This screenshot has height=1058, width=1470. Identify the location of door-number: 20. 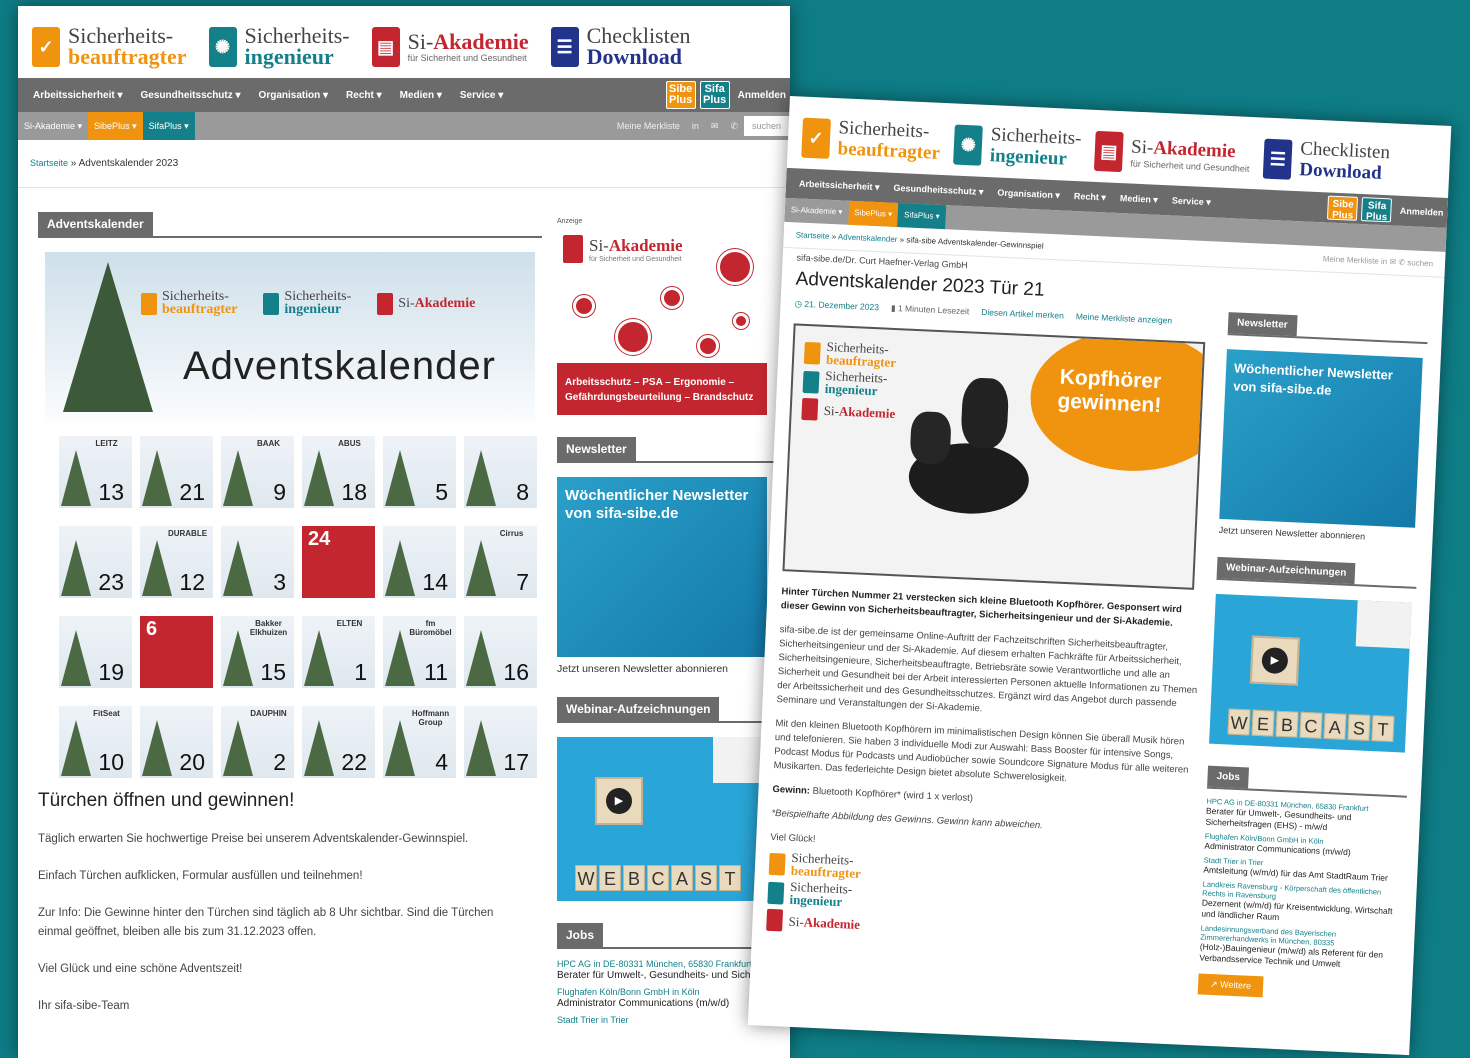
(192, 762).